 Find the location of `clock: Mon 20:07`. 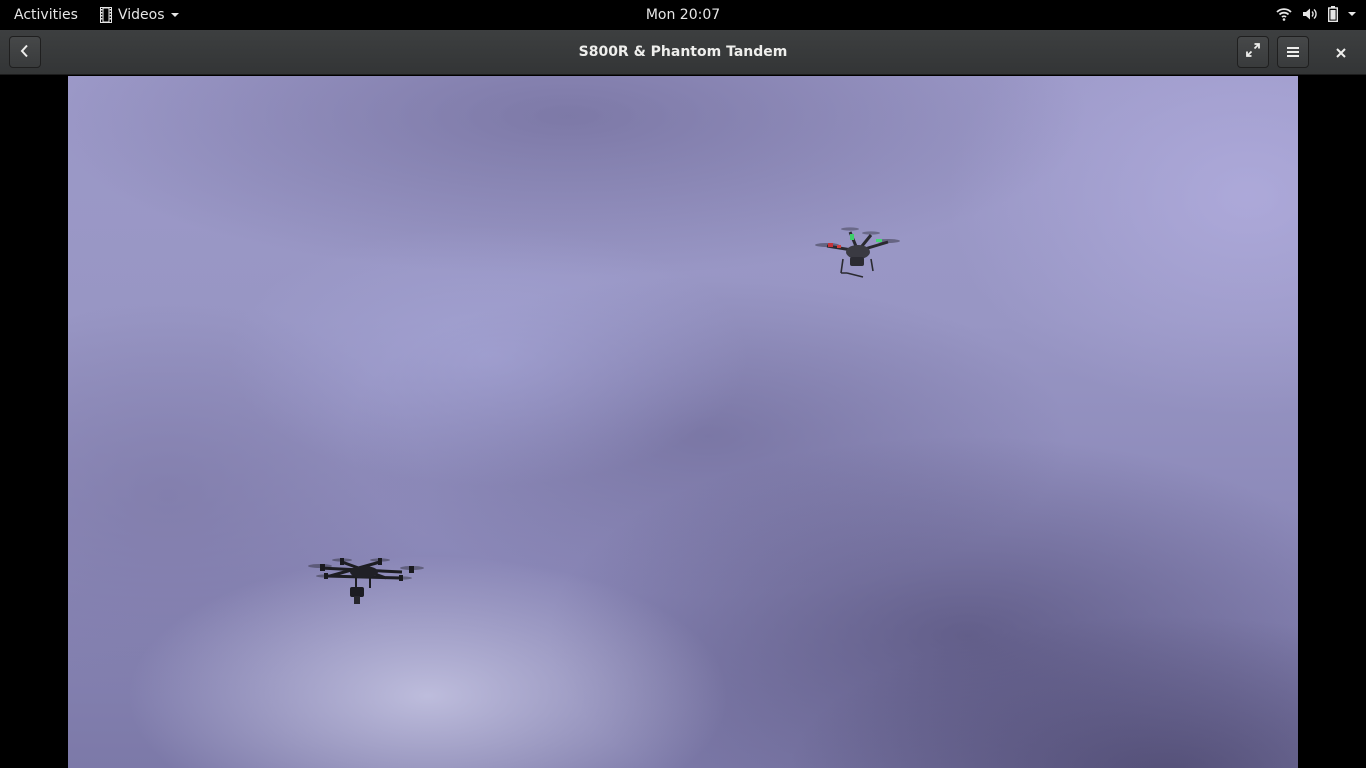

clock: Mon 20:07 is located at coordinates (683, 15).